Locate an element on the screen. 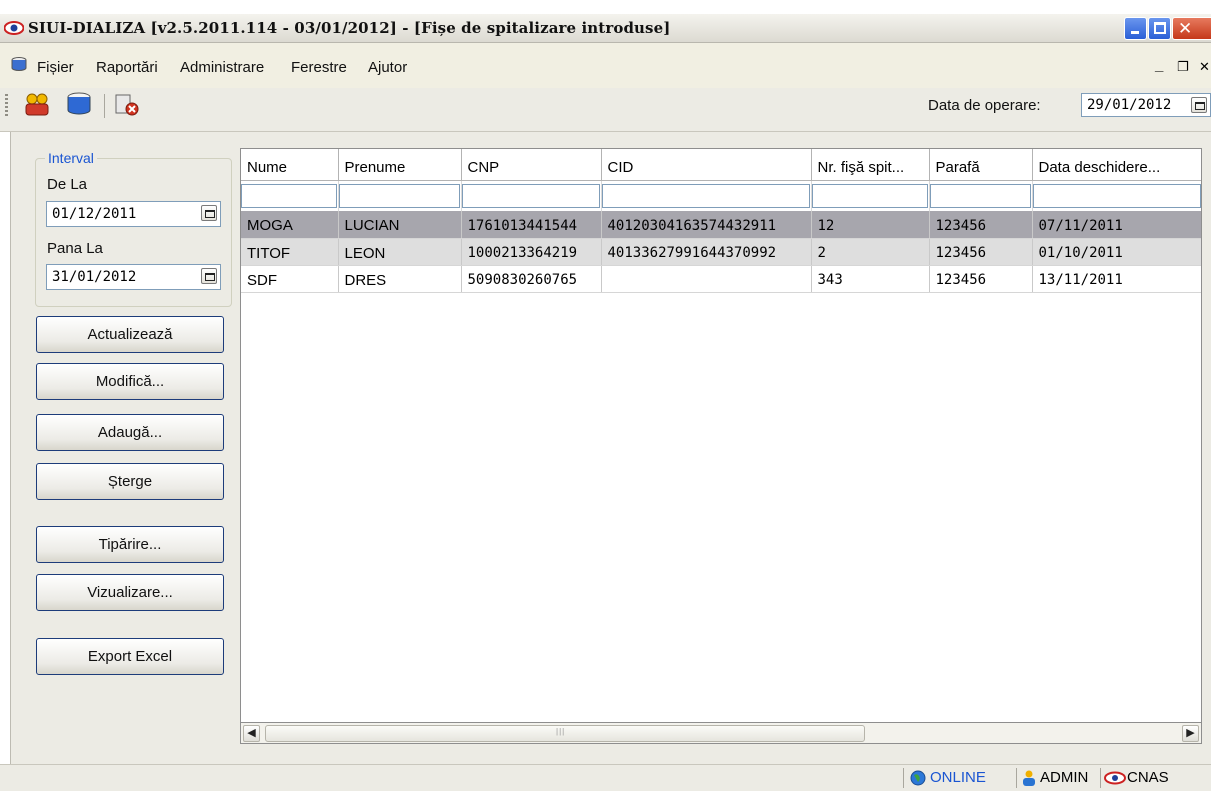 The height and width of the screenshot is (791, 1211). filter-parafa-input is located at coordinates (980, 195).